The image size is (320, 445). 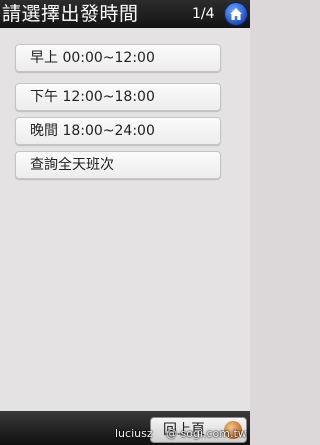 I want to click on home-button, so click(x=236, y=14).